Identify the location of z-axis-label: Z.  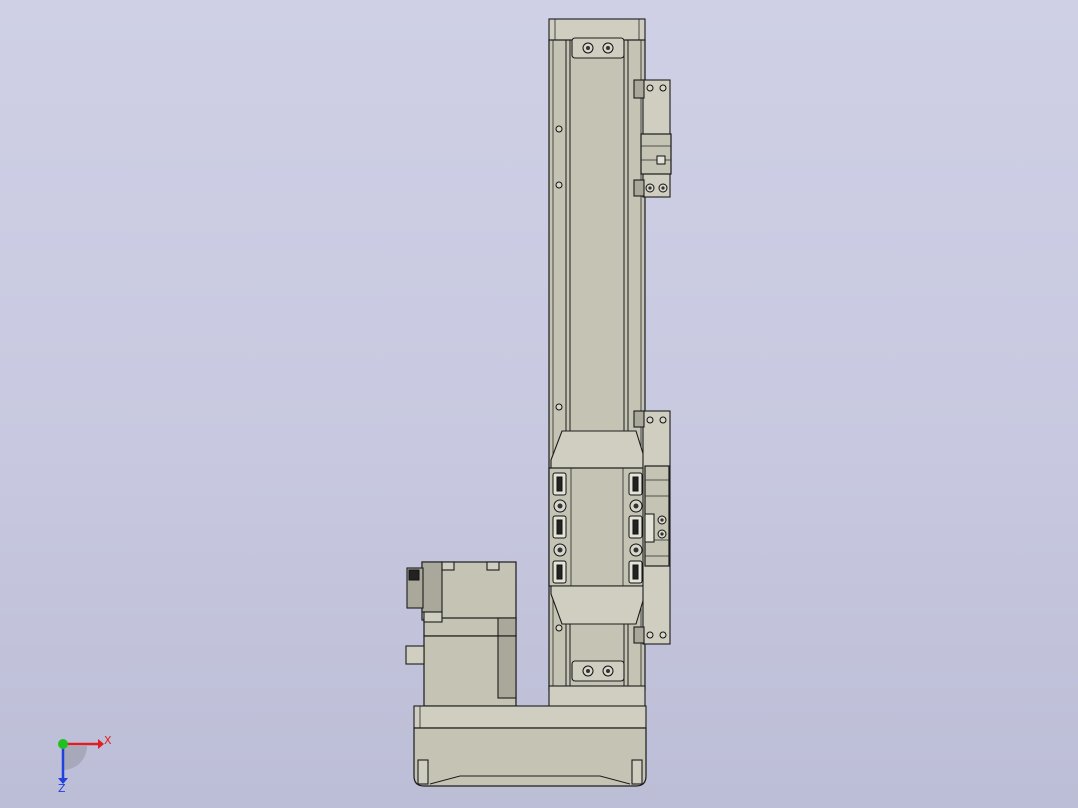
(62, 788).